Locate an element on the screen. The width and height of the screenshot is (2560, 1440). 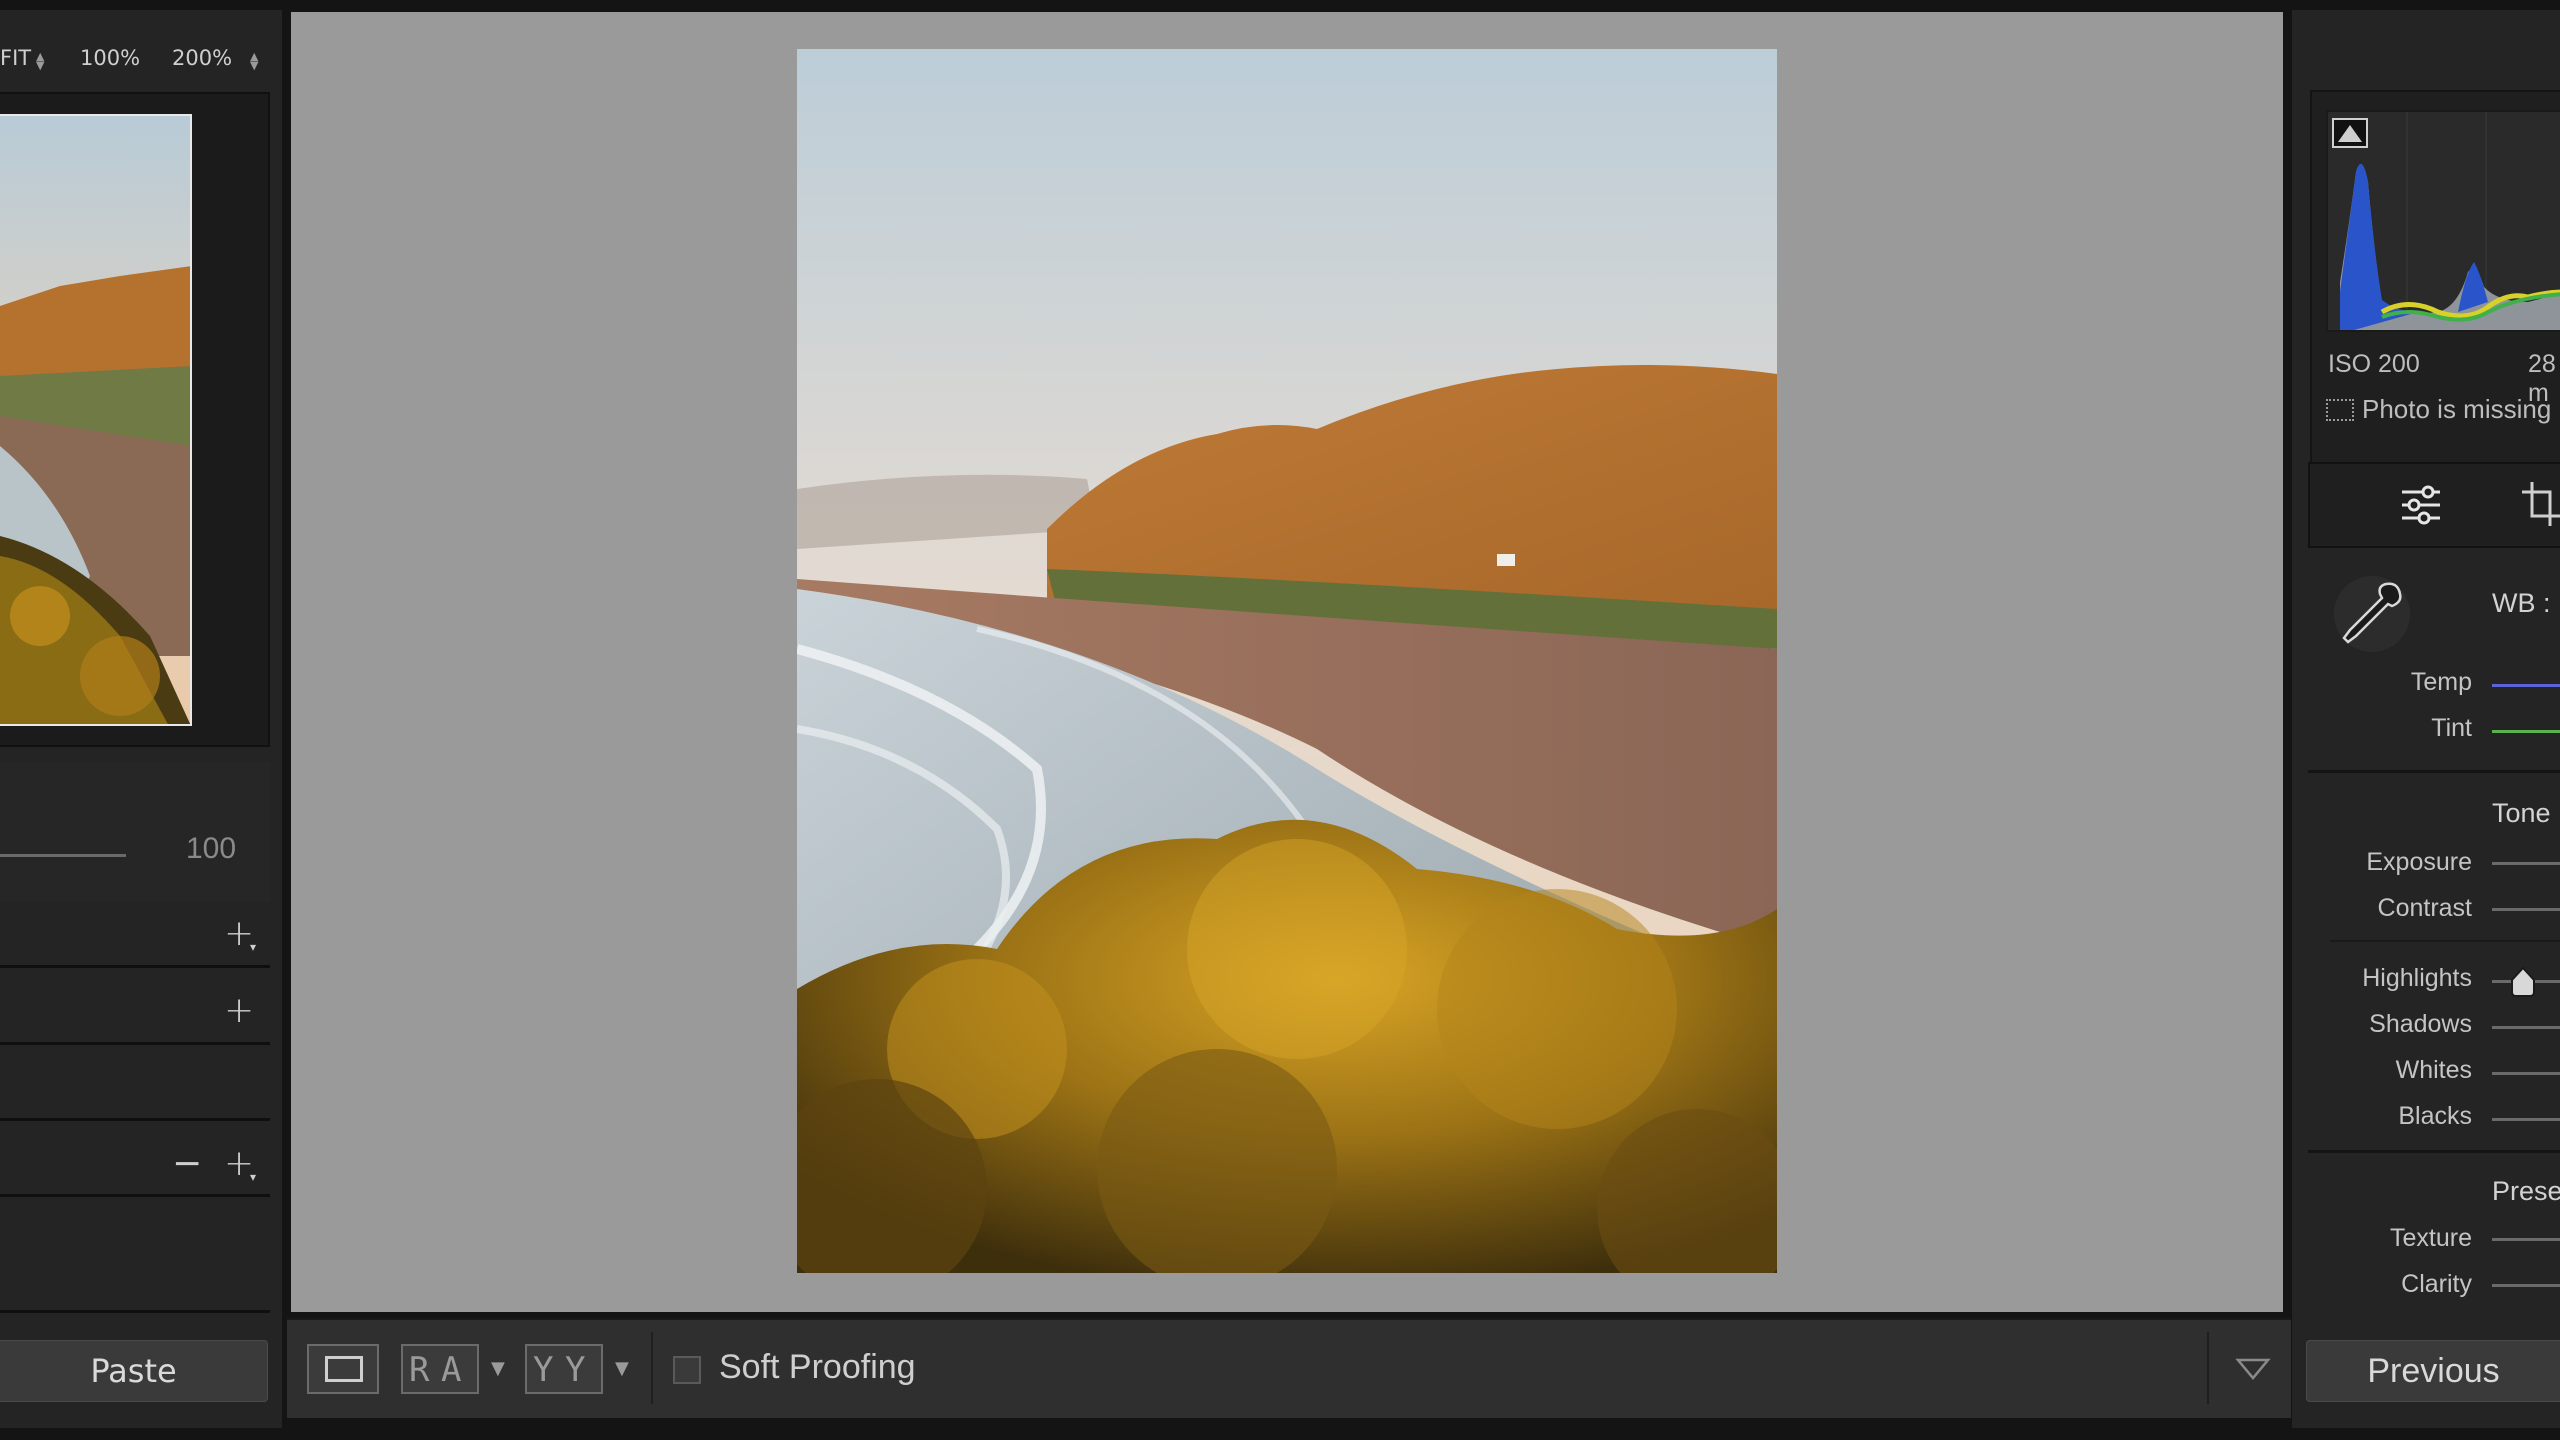
before-after-button: R A is located at coordinates (440, 1369).